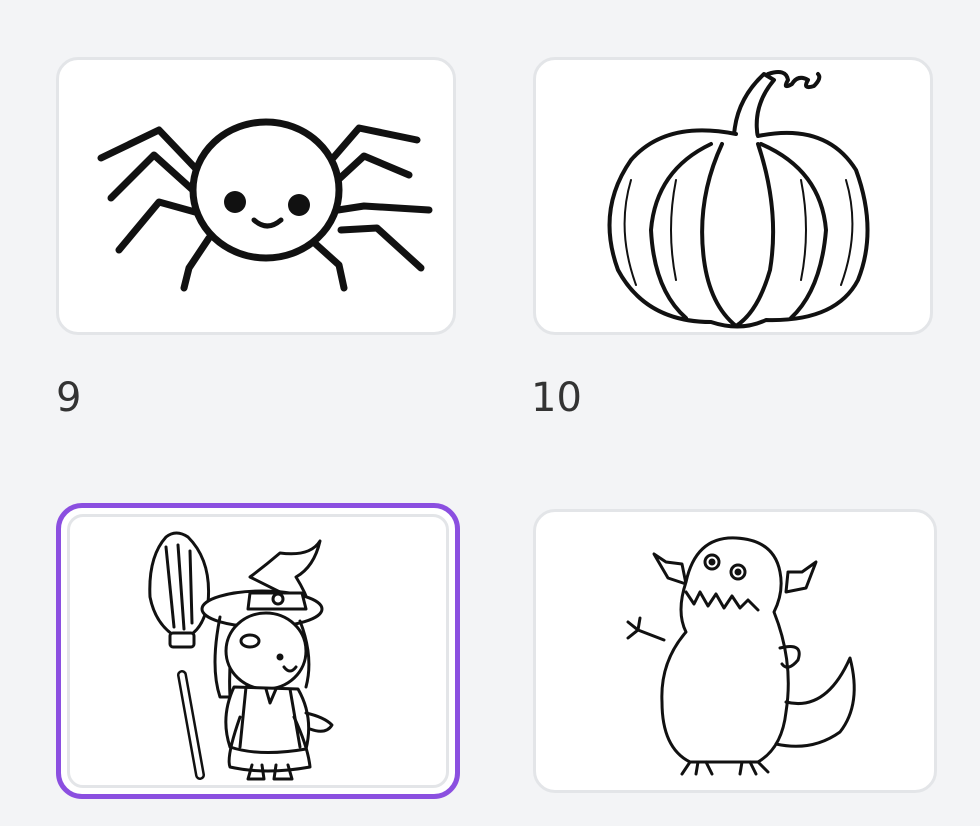 This screenshot has width=980, height=826. I want to click on card-label: 9, so click(69, 398).